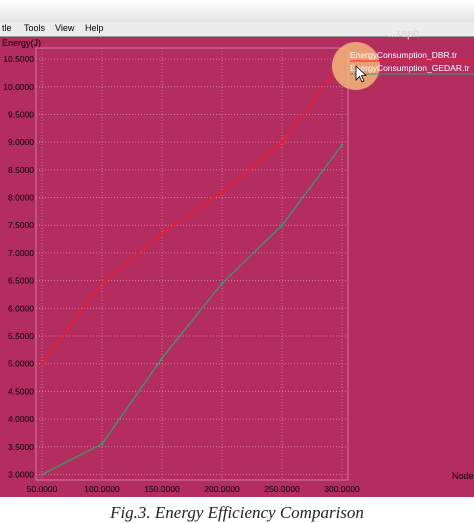 The width and height of the screenshot is (474, 523). I want to click on y-tick-label: 6.5000, so click(21, 281).